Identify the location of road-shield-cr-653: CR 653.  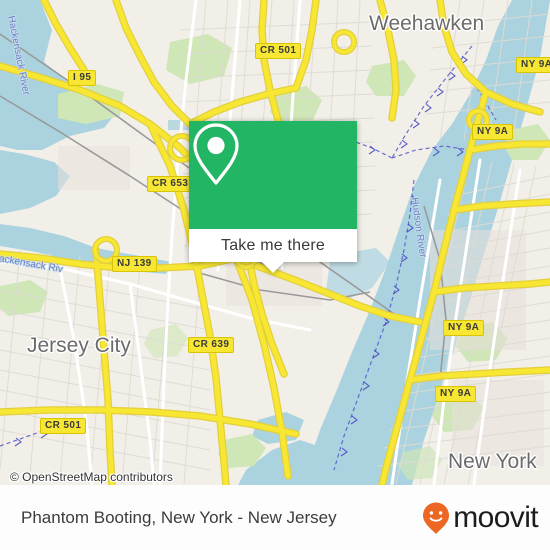
(170, 184).